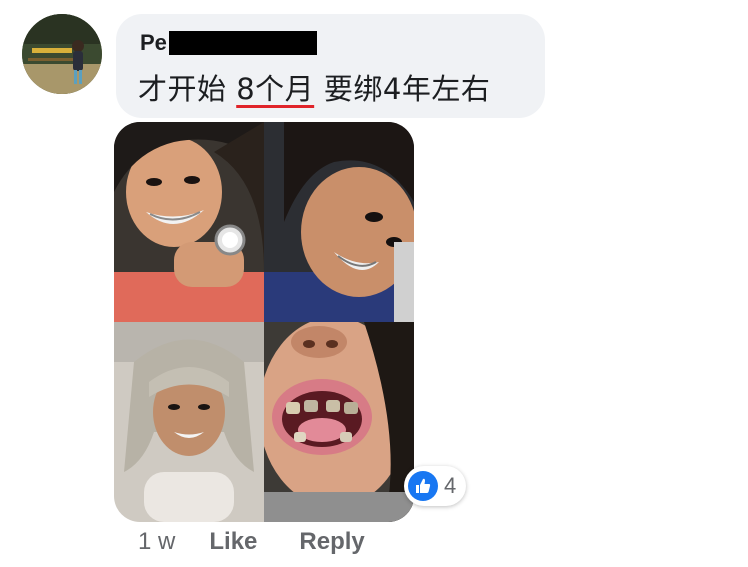 The image size is (748, 567). I want to click on reaction-count: 4, so click(450, 485).